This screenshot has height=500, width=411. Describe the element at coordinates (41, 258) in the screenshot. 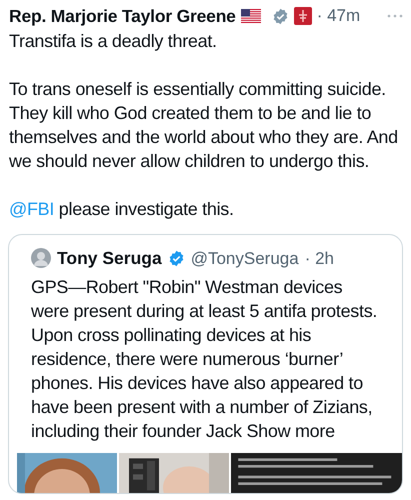

I see `avatar-icon` at that location.